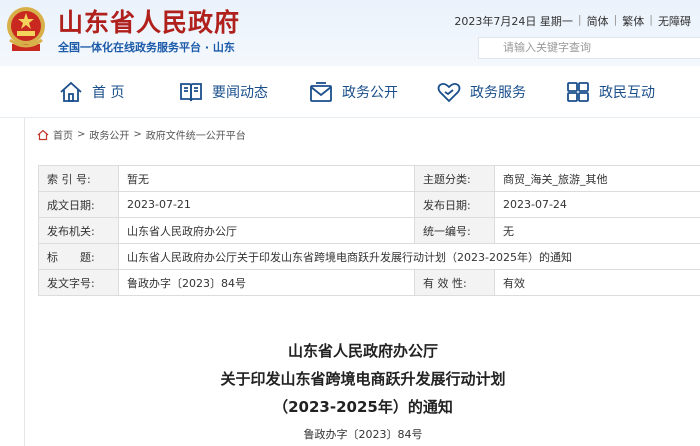 This screenshot has height=446, width=700. I want to click on table-row: 发文字号: 鲁政办字〔2023〕84号 有 效 性: 有效, so click(369, 282).